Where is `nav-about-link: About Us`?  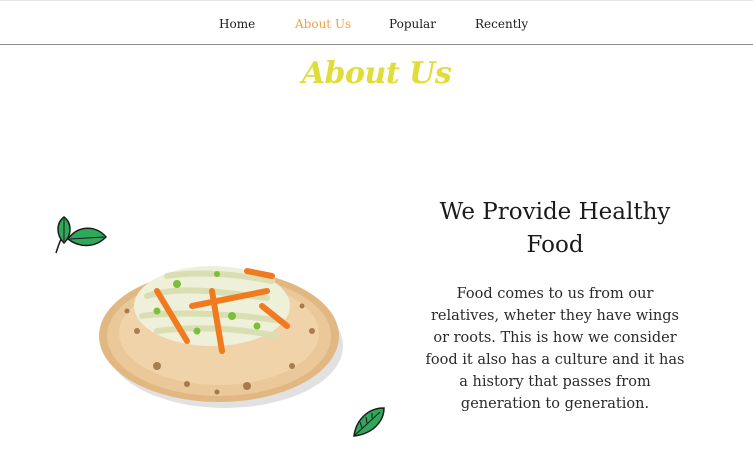
nav-about-link: About Us is located at coordinates (323, 24).